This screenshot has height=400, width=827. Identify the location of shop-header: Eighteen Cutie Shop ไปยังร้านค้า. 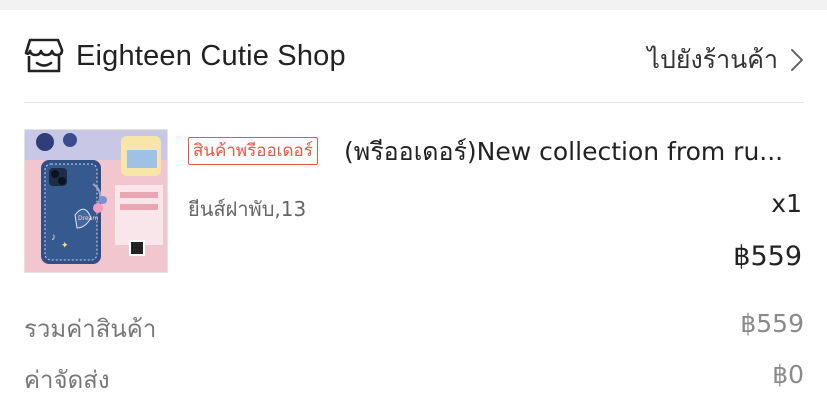
(414, 56).